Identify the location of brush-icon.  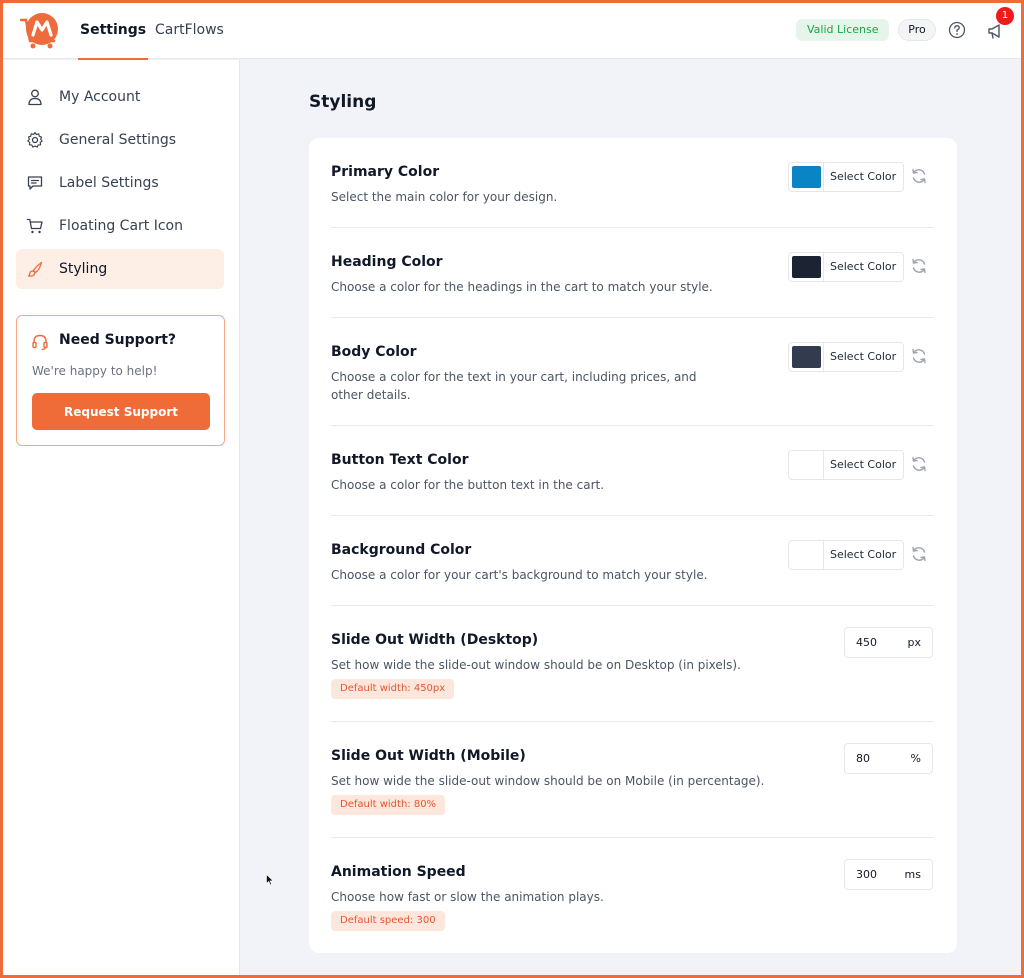
(35, 269).